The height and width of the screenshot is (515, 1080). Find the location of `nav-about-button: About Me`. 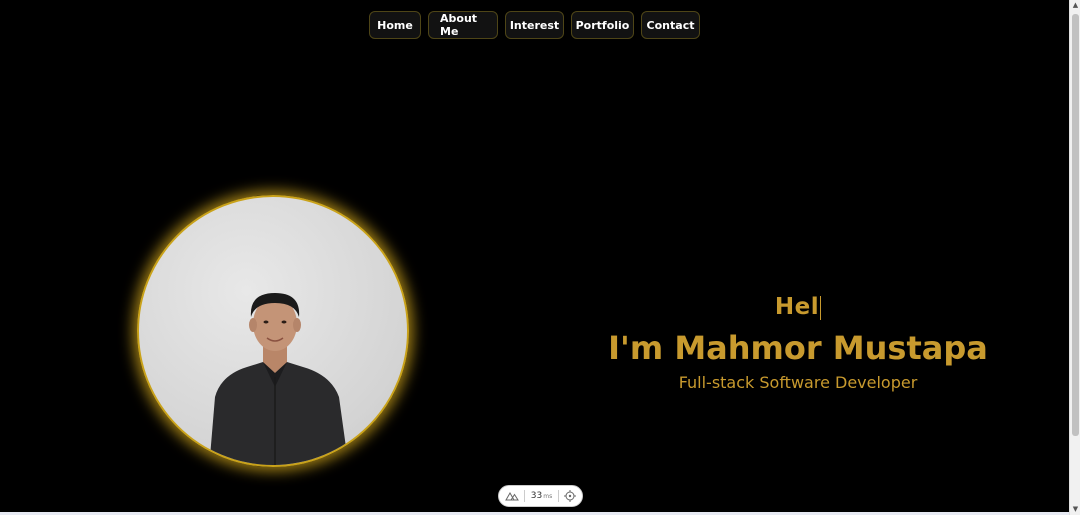

nav-about-button: About Me is located at coordinates (463, 25).